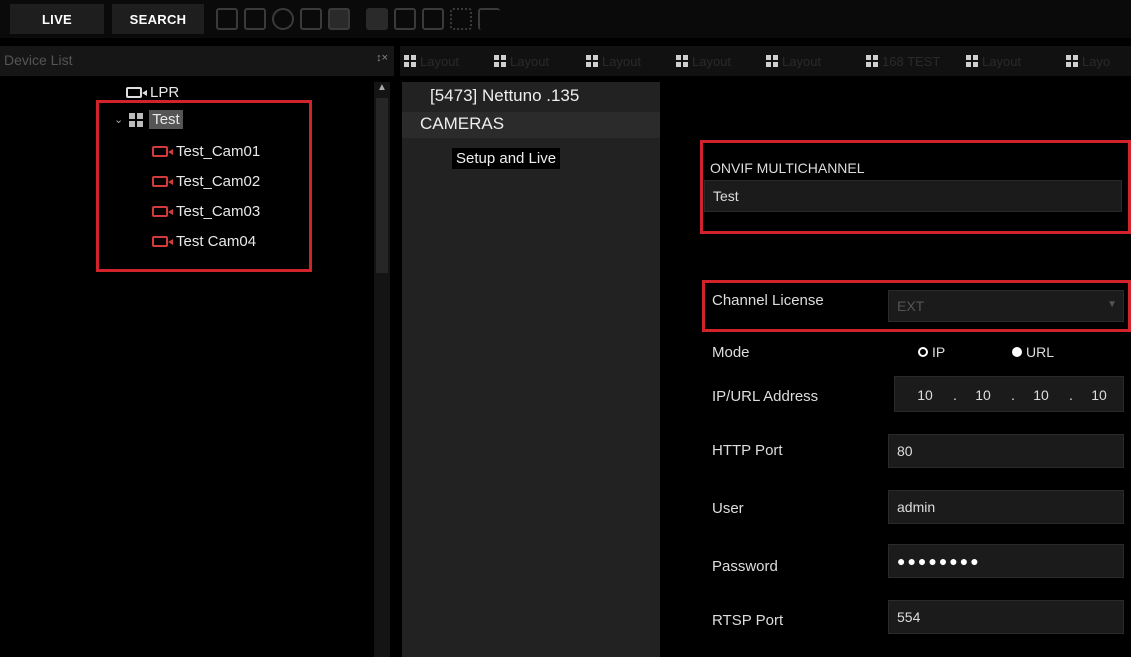 The height and width of the screenshot is (657, 1131). What do you see at coordinates (915, 187) in the screenshot?
I see `highlight-box-onvif` at bounding box center [915, 187].